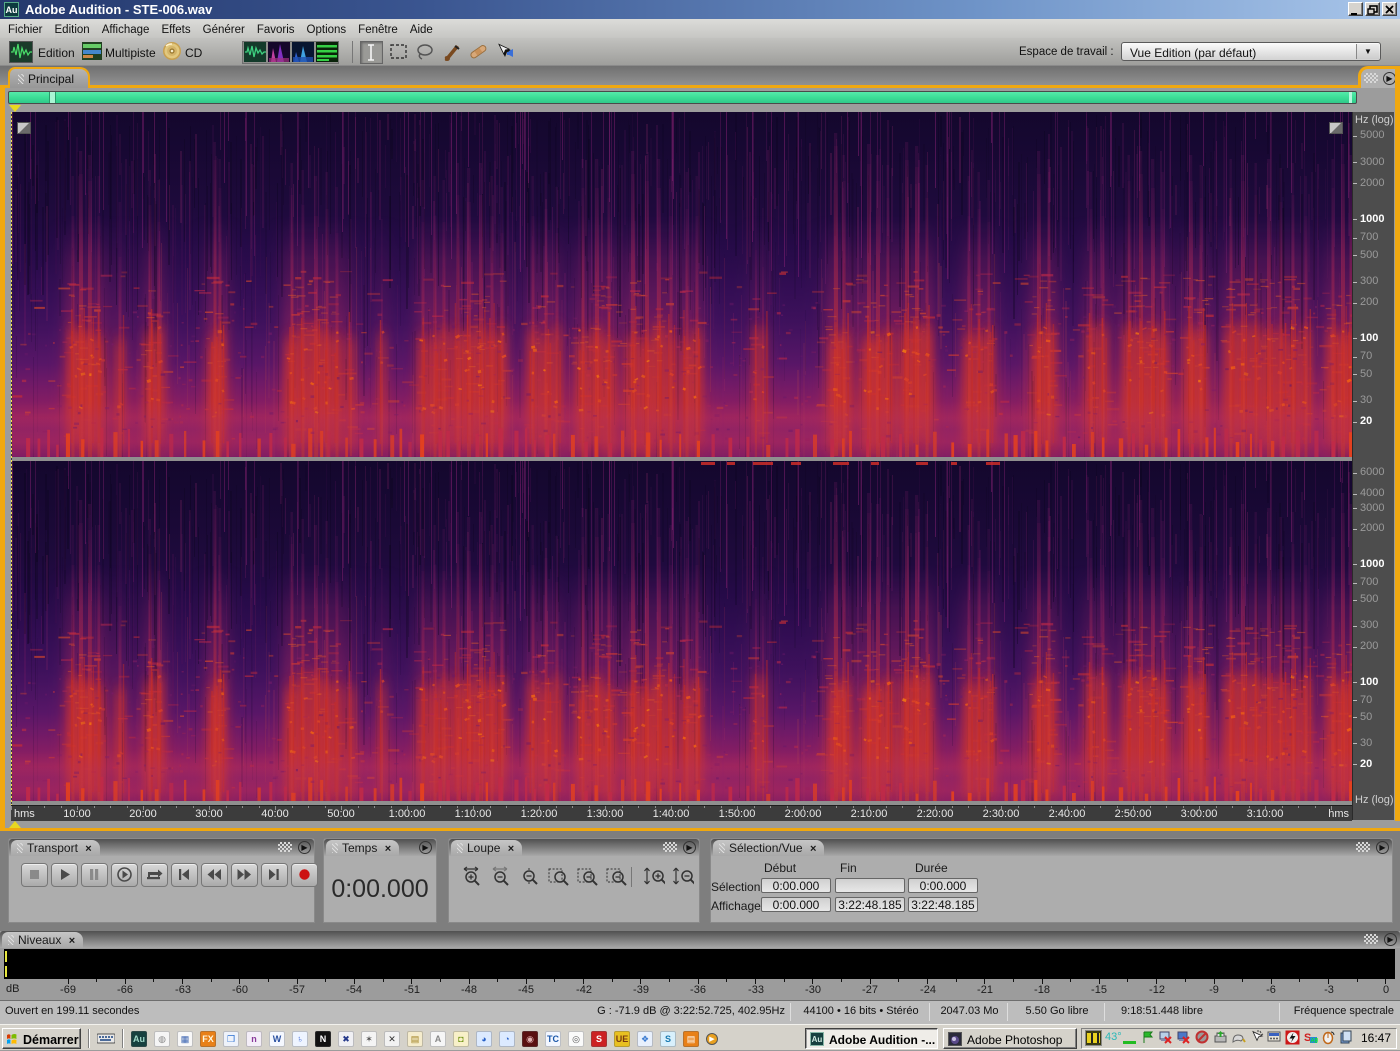 The height and width of the screenshot is (1051, 1400). What do you see at coordinates (1315, 1042) in the screenshot?
I see `svg-text: AB` at bounding box center [1315, 1042].